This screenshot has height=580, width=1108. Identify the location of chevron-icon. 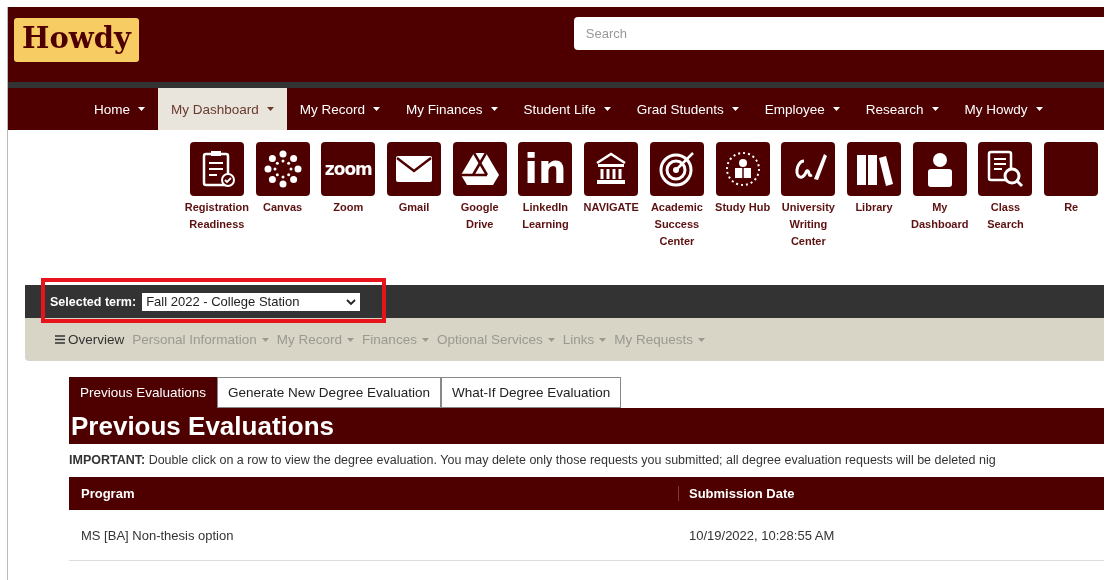
(351, 301).